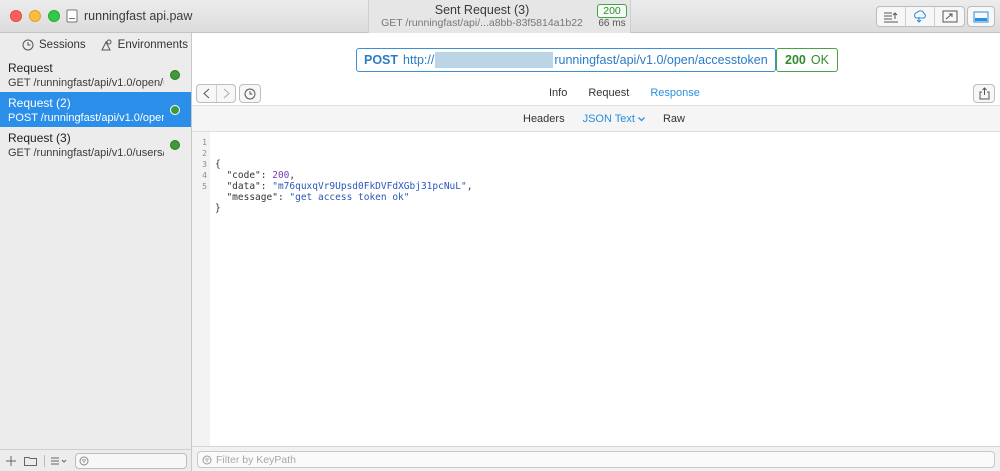 The height and width of the screenshot is (471, 1000). I want to click on export-button, so click(949, 16).